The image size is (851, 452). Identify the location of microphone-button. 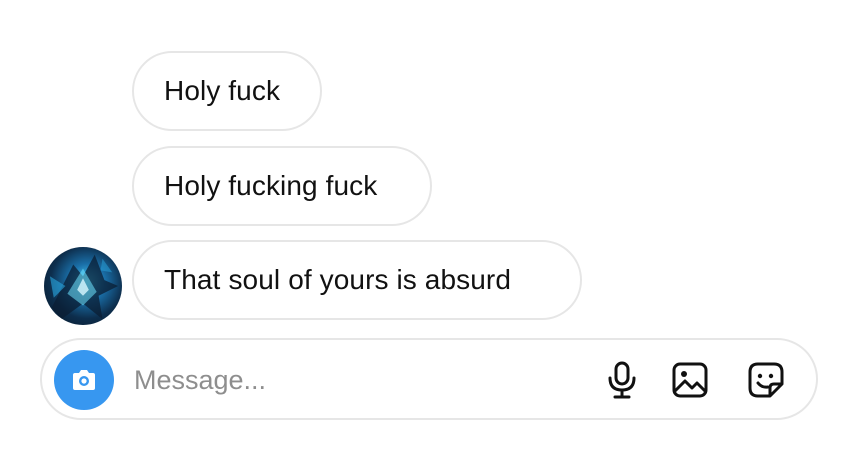
(622, 380).